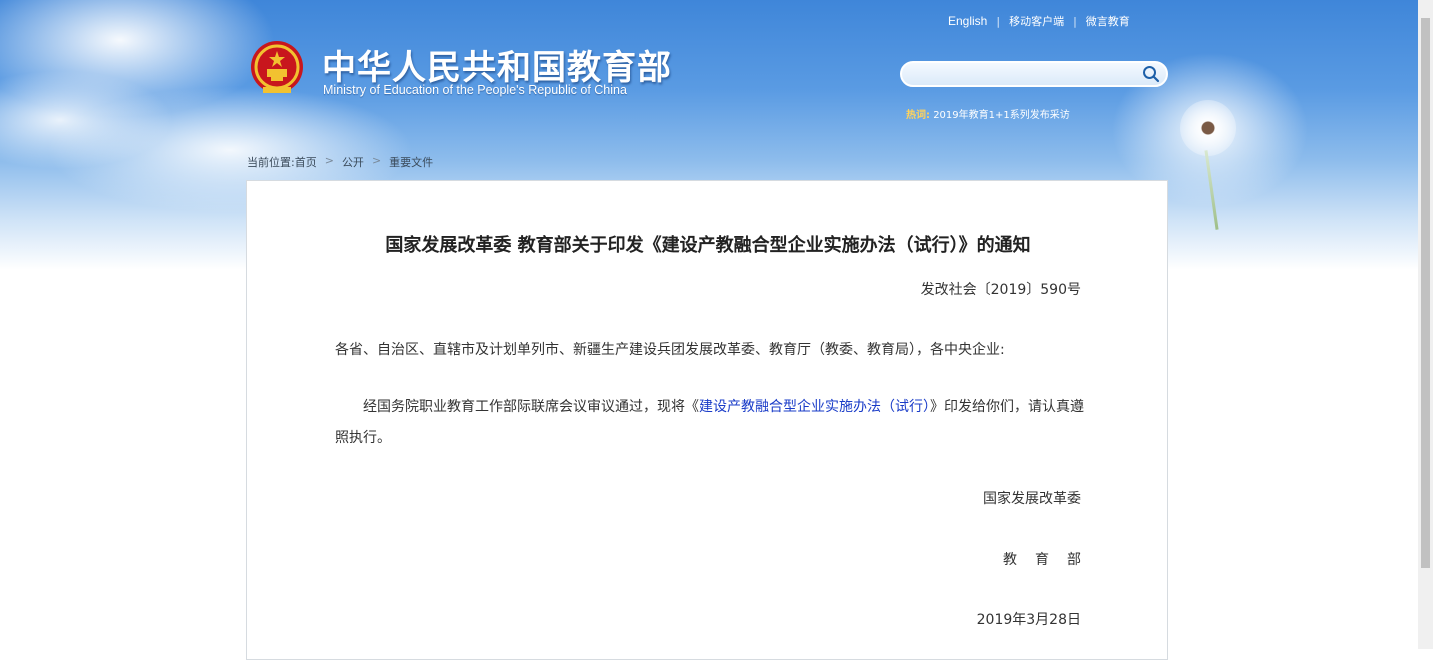  What do you see at coordinates (411, 162) in the screenshot?
I see `breadcrumb-important-documents: 重要文件` at bounding box center [411, 162].